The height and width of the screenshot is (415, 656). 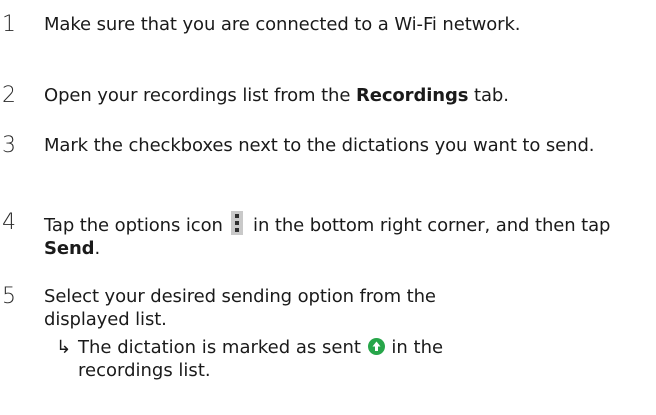 What do you see at coordinates (9, 222) in the screenshot?
I see `step-number: 4` at bounding box center [9, 222].